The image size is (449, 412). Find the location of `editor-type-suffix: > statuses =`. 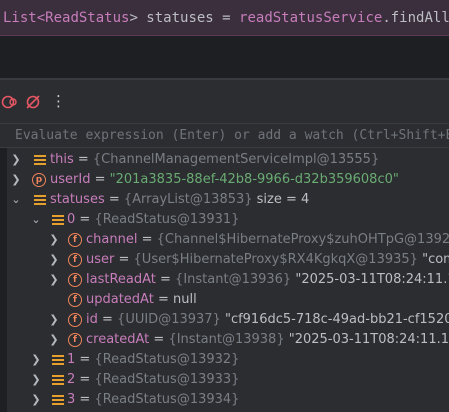

editor-type-suffix: > statuses = is located at coordinates (184, 18).